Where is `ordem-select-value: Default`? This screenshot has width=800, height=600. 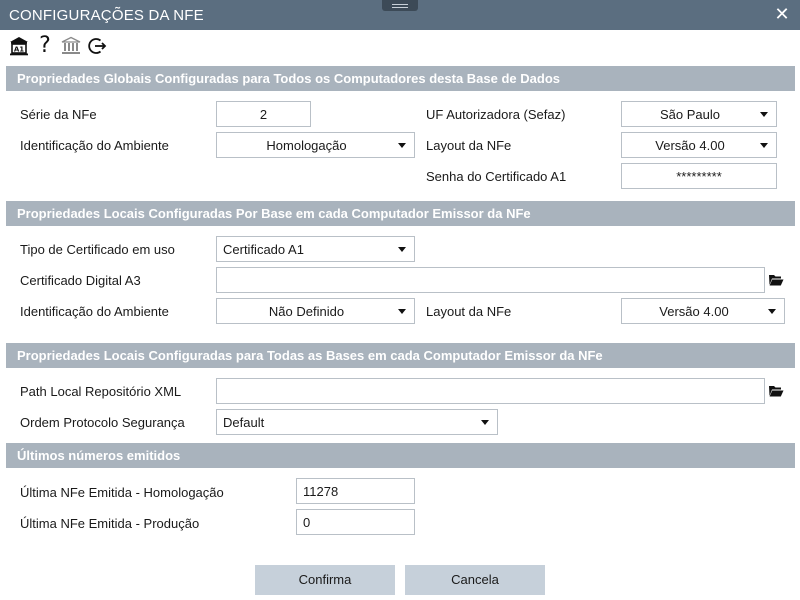
ordem-select-value: Default is located at coordinates (244, 422).